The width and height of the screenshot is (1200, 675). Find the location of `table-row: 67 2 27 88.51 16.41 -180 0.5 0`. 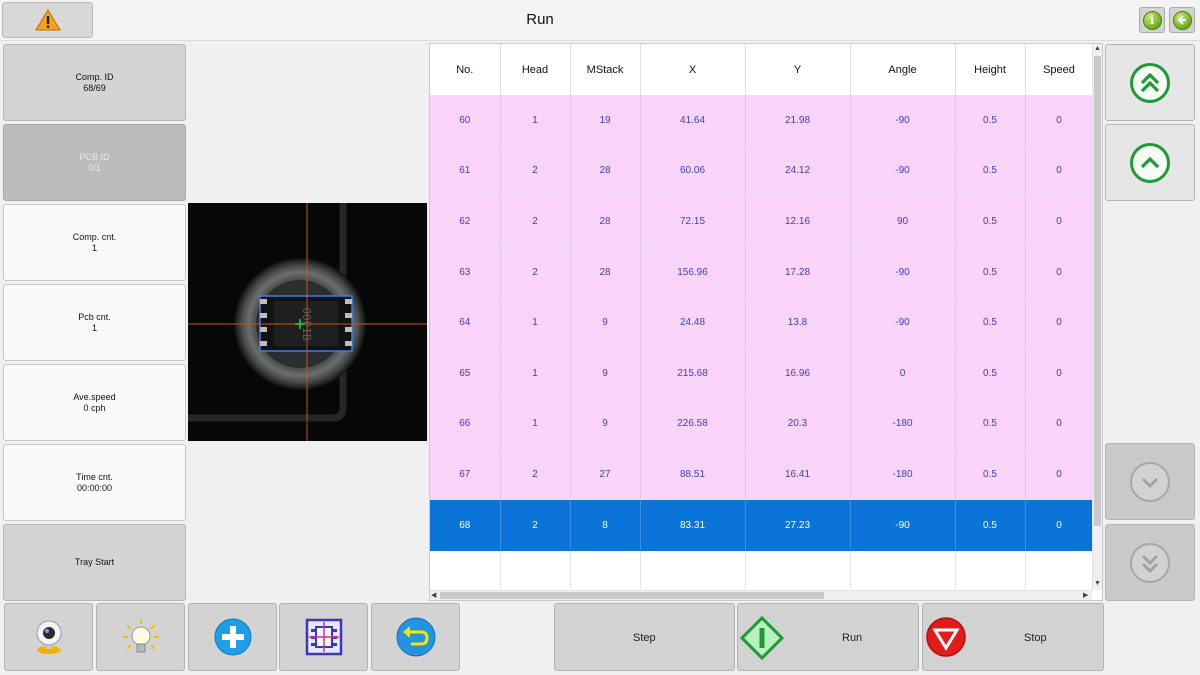

table-row: 67 2 27 88.51 16.41 -180 0.5 0 is located at coordinates (762, 475).